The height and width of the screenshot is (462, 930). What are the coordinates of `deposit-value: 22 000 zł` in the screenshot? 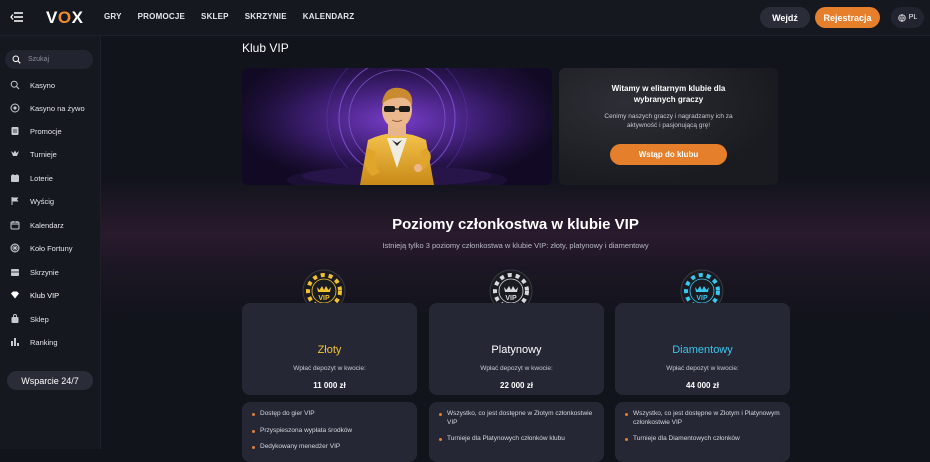 It's located at (516, 385).